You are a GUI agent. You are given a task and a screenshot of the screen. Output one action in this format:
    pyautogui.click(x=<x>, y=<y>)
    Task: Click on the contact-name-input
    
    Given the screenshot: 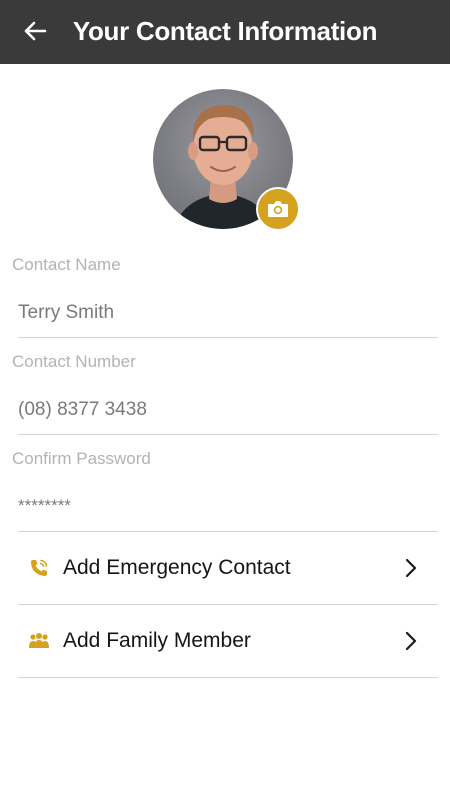 What is the action you would take?
    pyautogui.click(x=228, y=313)
    